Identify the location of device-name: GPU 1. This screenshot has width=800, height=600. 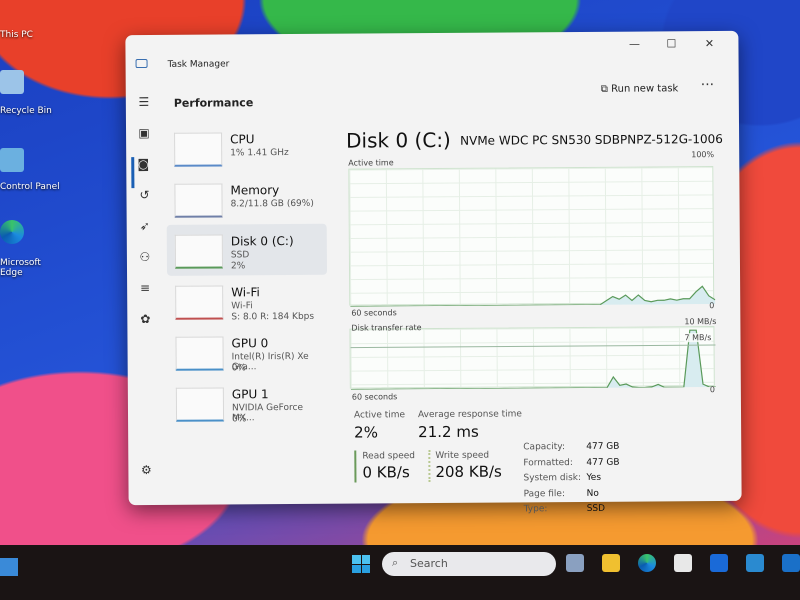
(250, 394).